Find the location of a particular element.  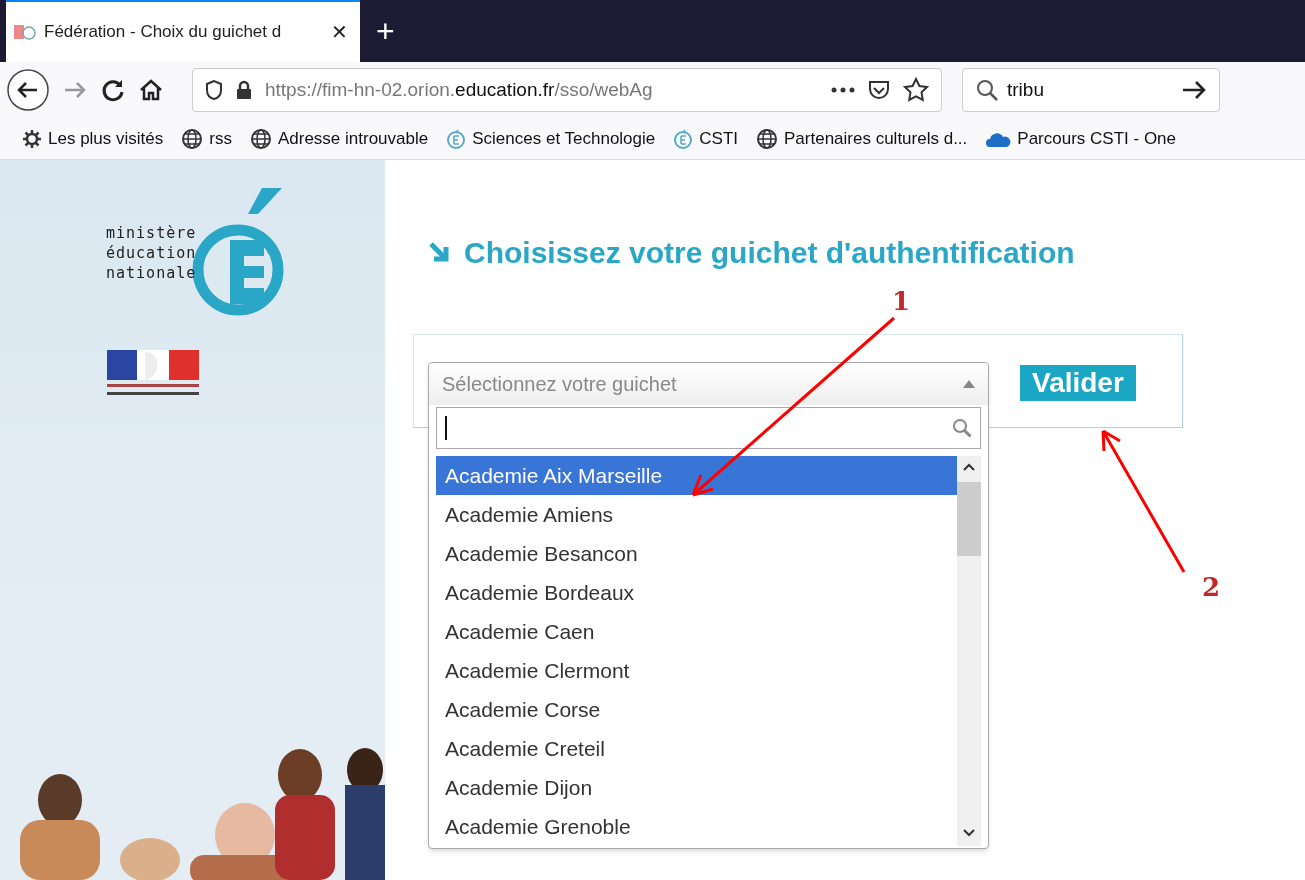

option-item: Academie Bordeaux is located at coordinates (696, 592).